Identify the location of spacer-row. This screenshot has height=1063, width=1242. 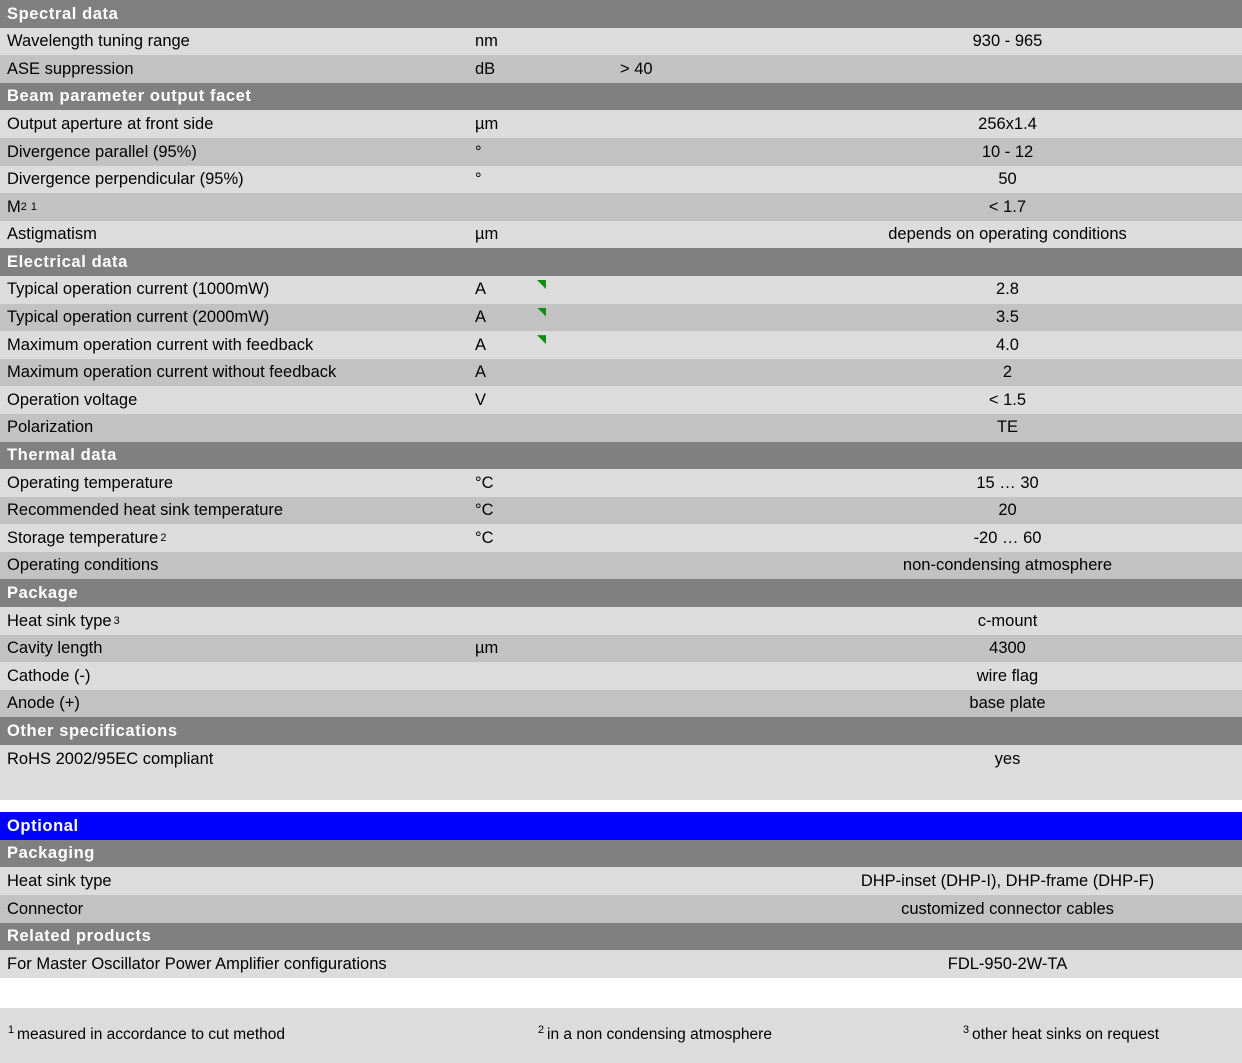
(621, 786).